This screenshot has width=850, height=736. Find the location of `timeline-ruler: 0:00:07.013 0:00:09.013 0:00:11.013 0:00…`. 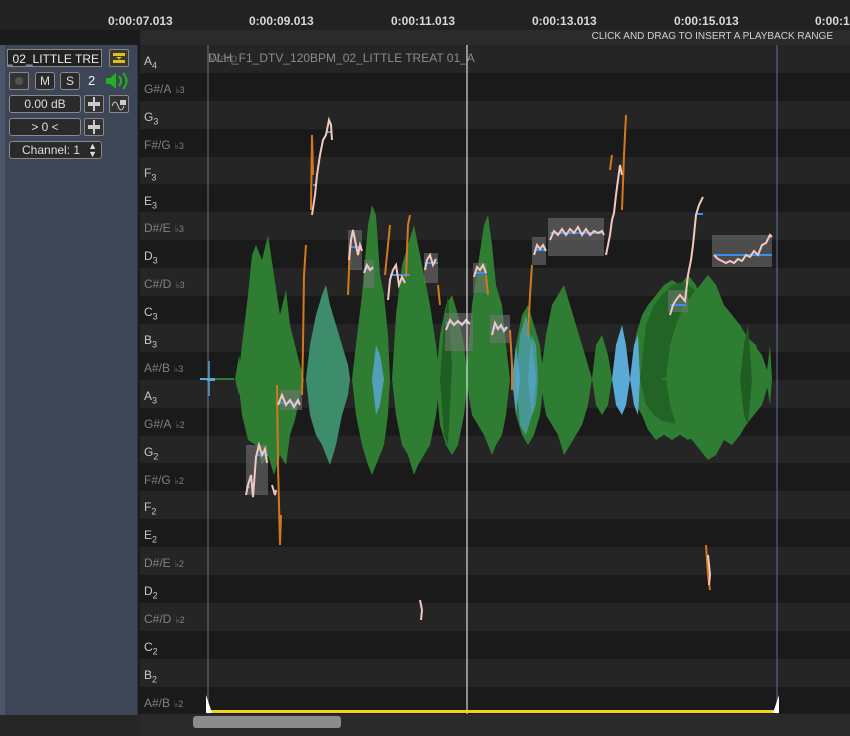

timeline-ruler: 0:00:07.013 0:00:09.013 0:00:11.013 0:00… is located at coordinates (425, 15).